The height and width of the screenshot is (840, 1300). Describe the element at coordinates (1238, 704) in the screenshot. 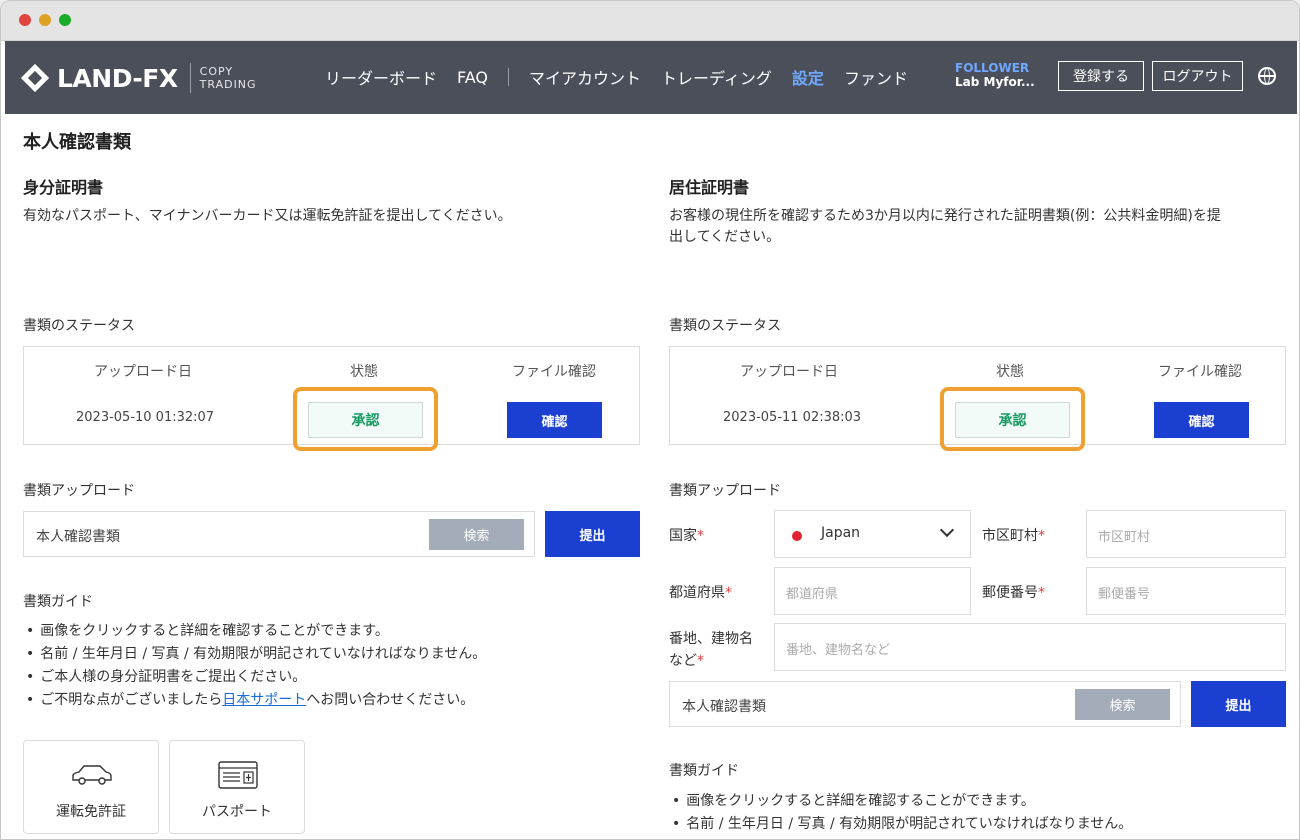

I see `residence-submit-button: 提出` at that location.